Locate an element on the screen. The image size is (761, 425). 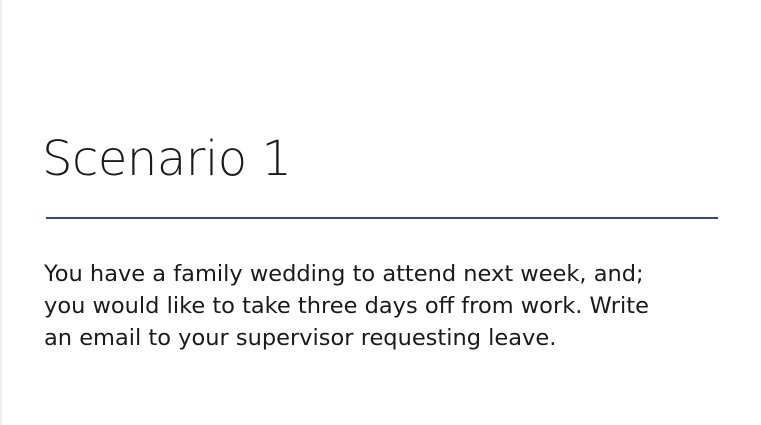
slide-title: Scenario 1 is located at coordinates (167, 159).